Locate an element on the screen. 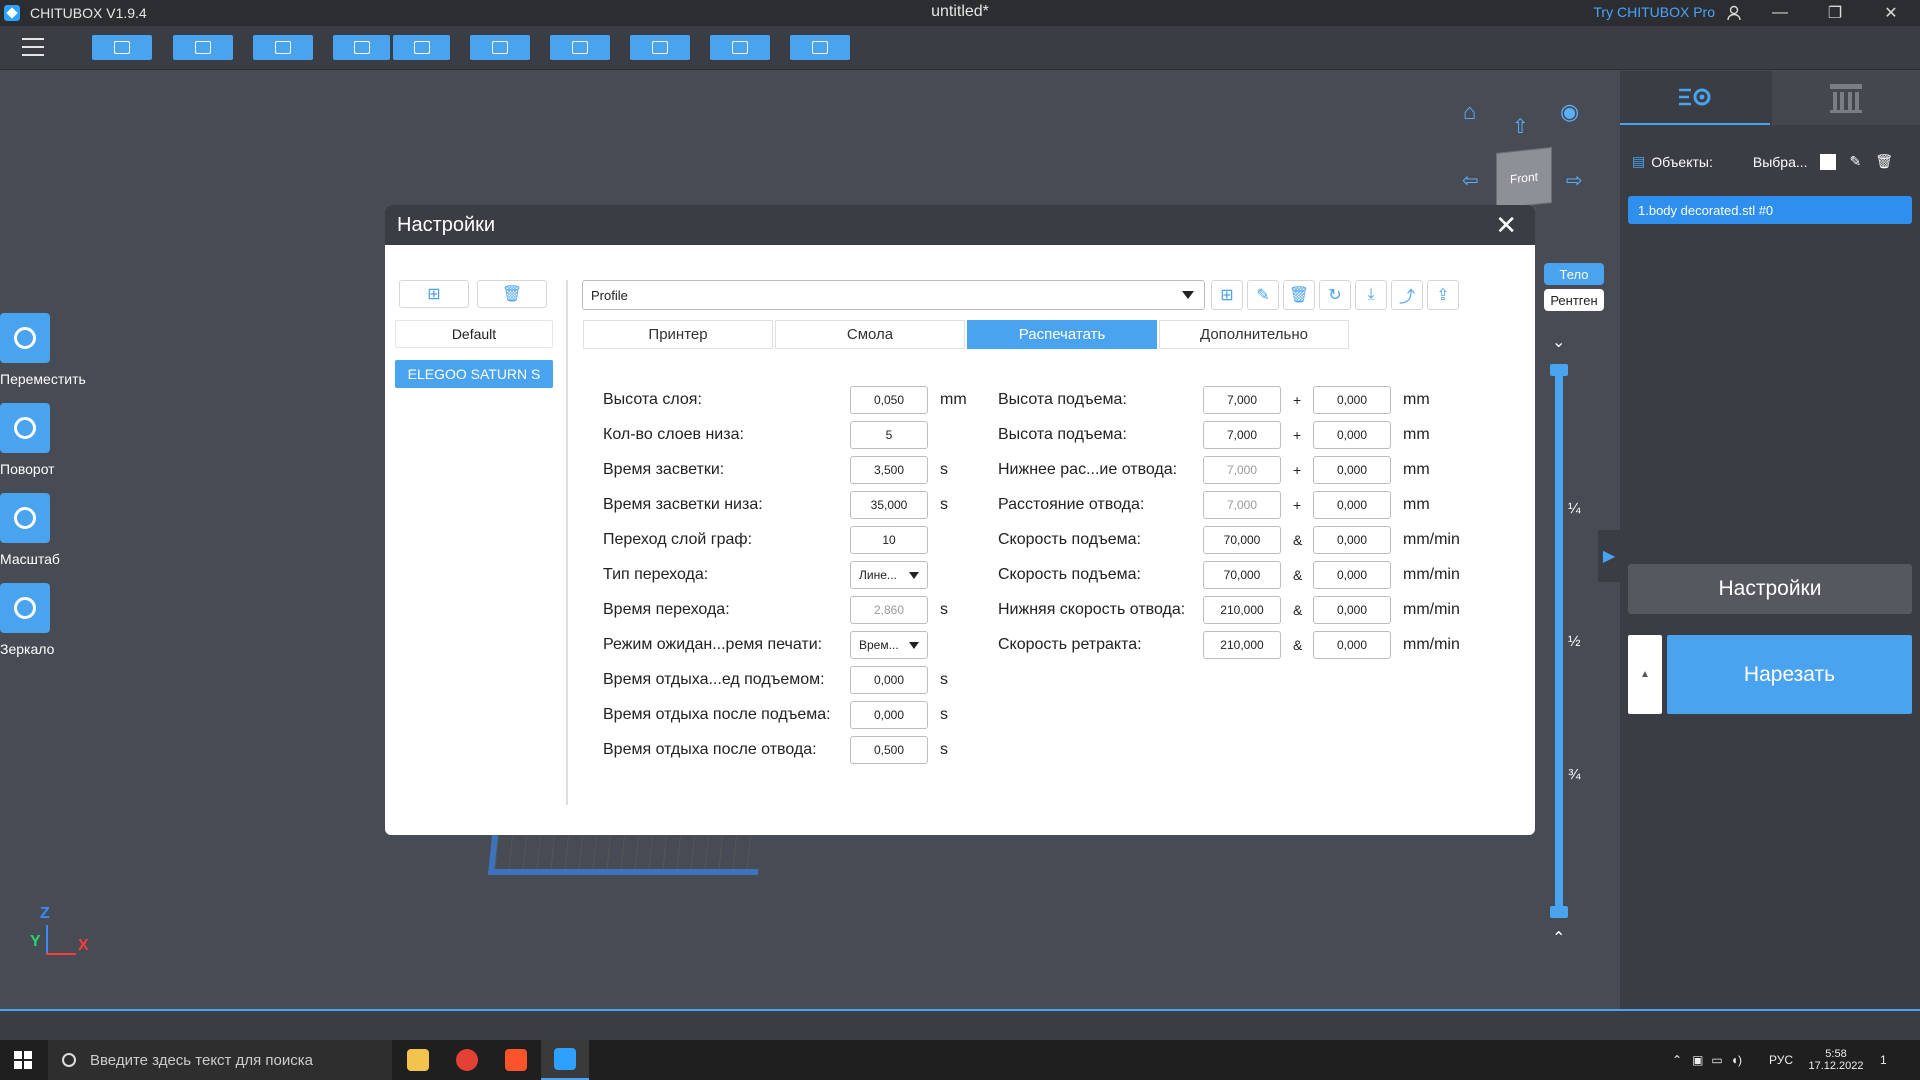 The height and width of the screenshot is (1080, 1920). panel-toggle-arrow-icon: ▶ is located at coordinates (1609, 556).